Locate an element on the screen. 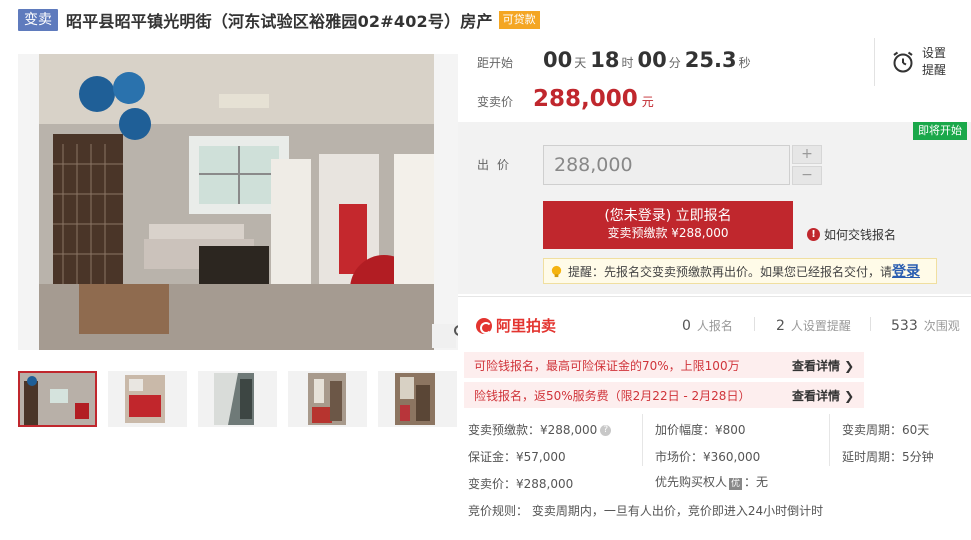 This screenshot has height=540, width=971. help-icon: ? is located at coordinates (606, 430).